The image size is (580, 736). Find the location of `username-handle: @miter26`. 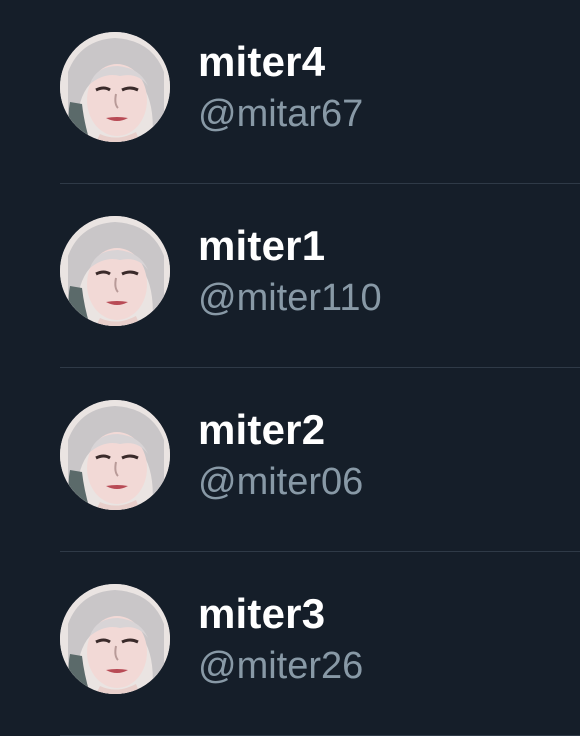

username-handle: @miter26 is located at coordinates (281, 666).